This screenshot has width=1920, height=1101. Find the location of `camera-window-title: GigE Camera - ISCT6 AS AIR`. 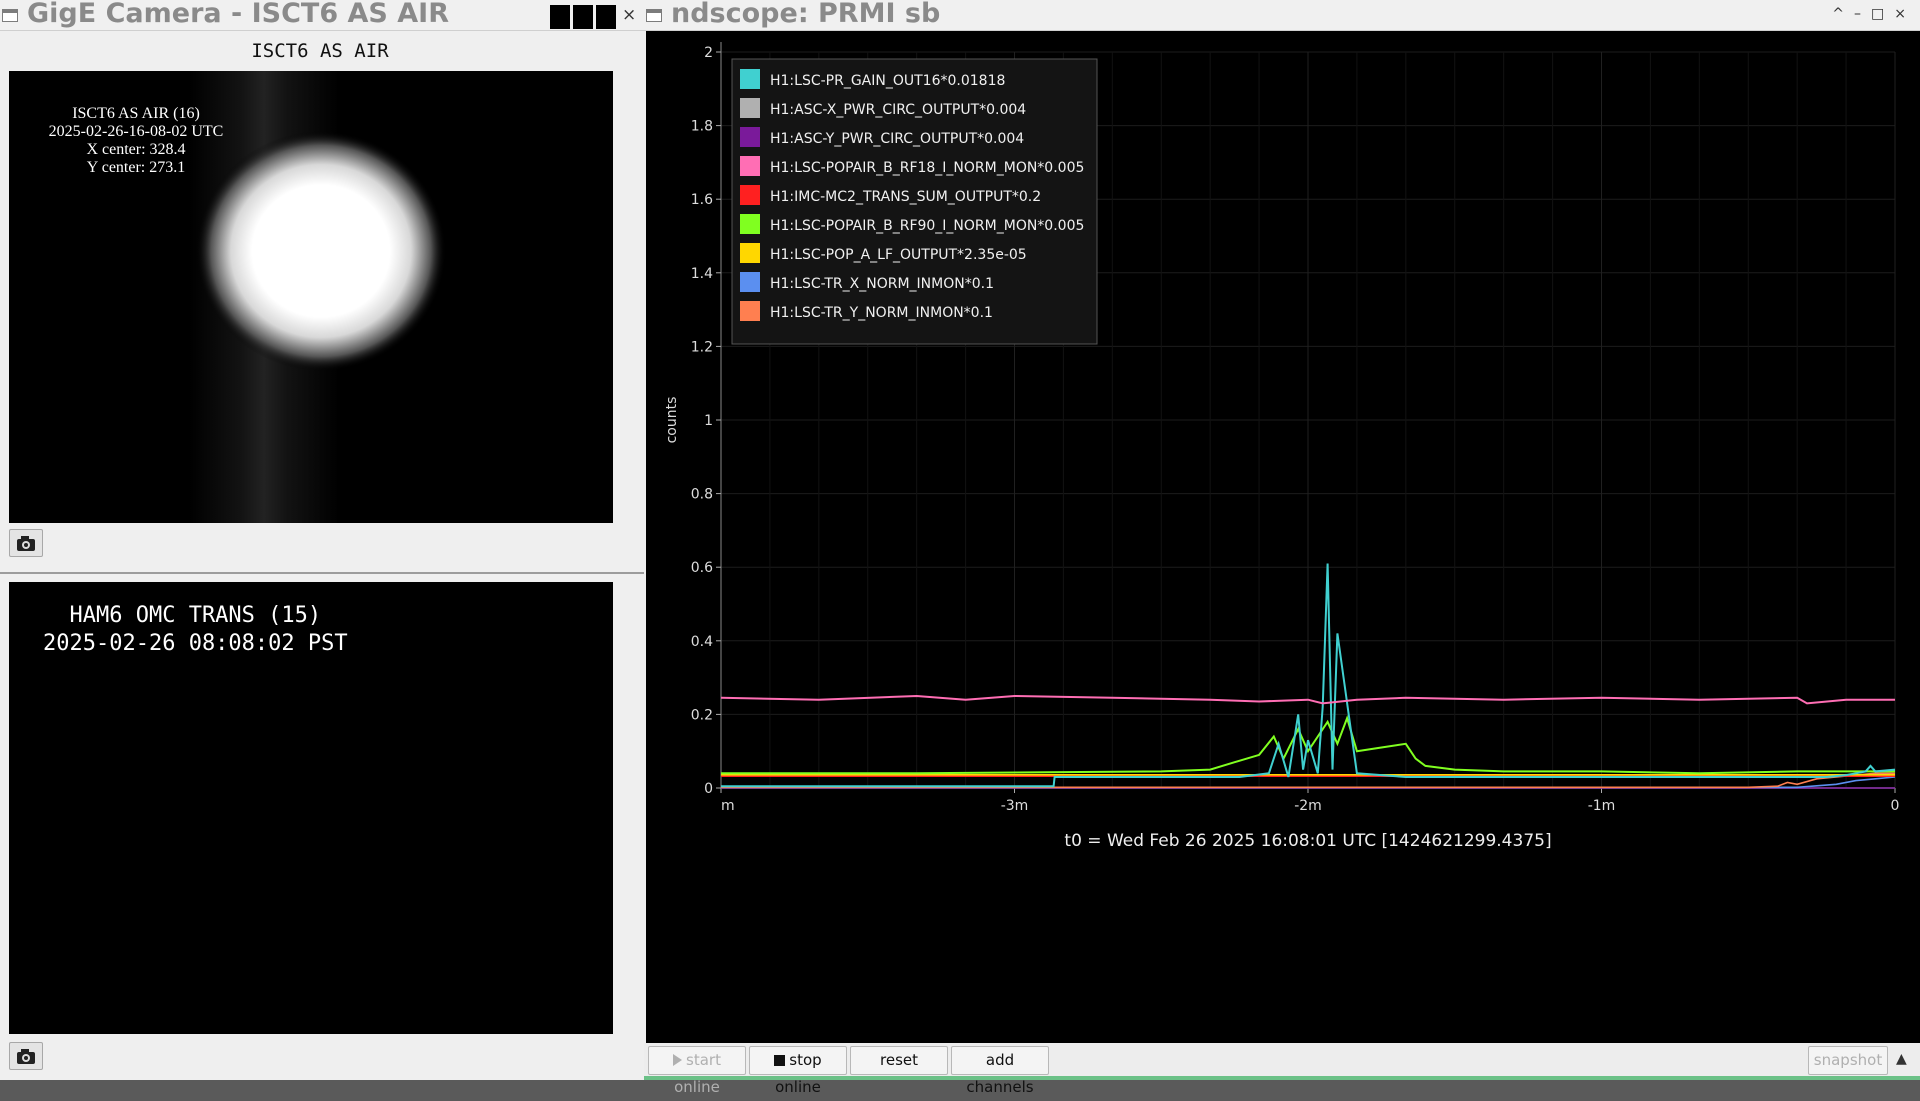

camera-window-title: GigE Camera - ISCT6 AS AIR is located at coordinates (238, 14).